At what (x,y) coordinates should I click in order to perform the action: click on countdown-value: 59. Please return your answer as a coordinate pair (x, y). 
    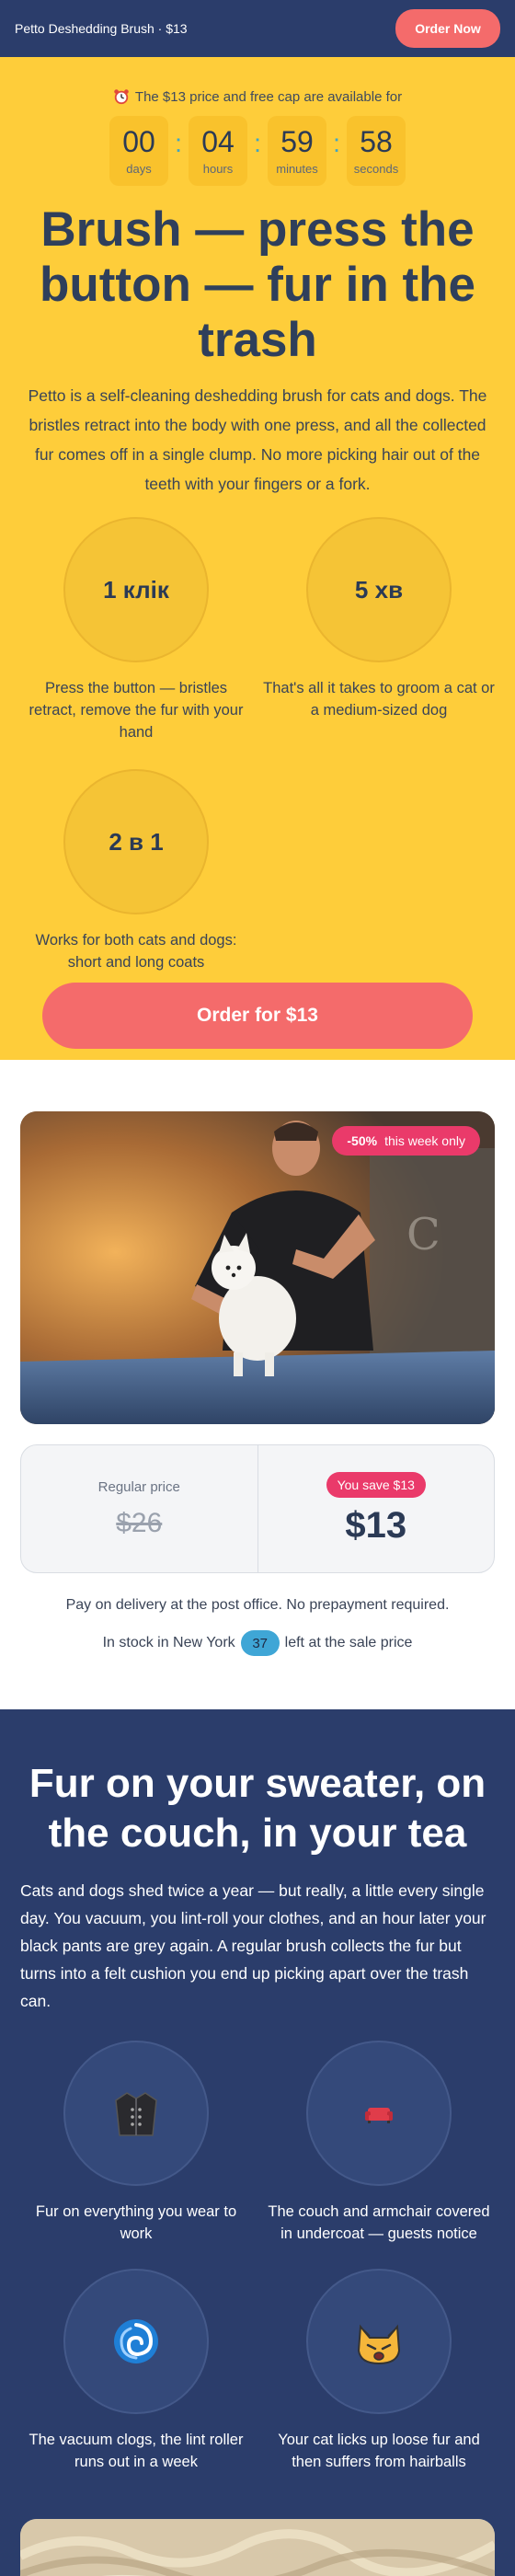
    Looking at the image, I should click on (297, 141).